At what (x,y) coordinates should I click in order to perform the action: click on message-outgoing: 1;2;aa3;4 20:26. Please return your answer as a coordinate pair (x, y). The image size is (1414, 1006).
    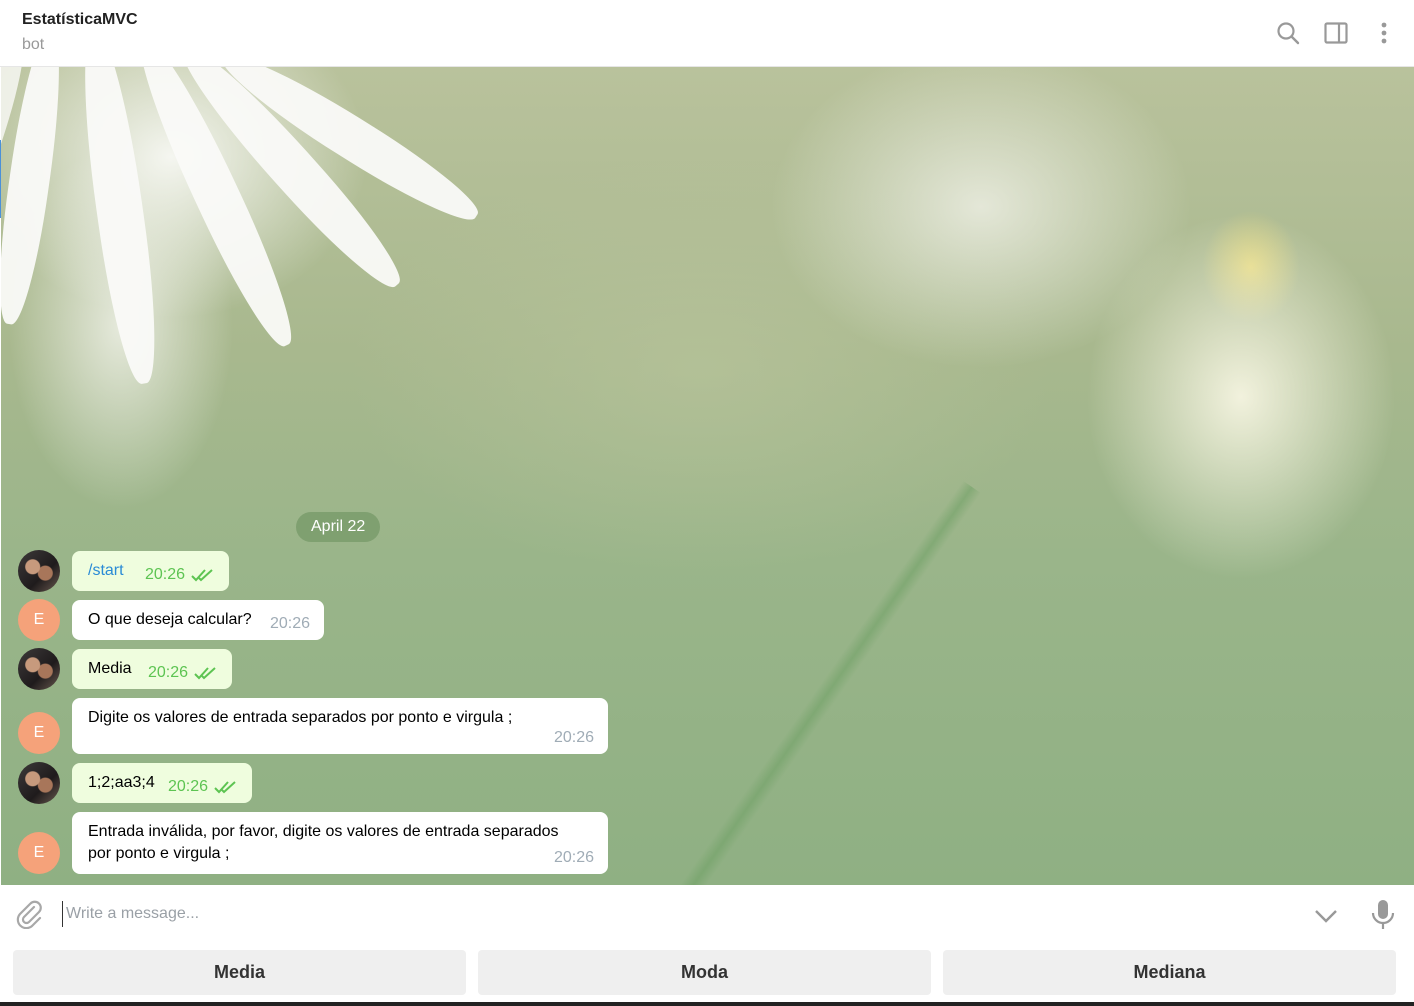
    Looking at the image, I should click on (162, 783).